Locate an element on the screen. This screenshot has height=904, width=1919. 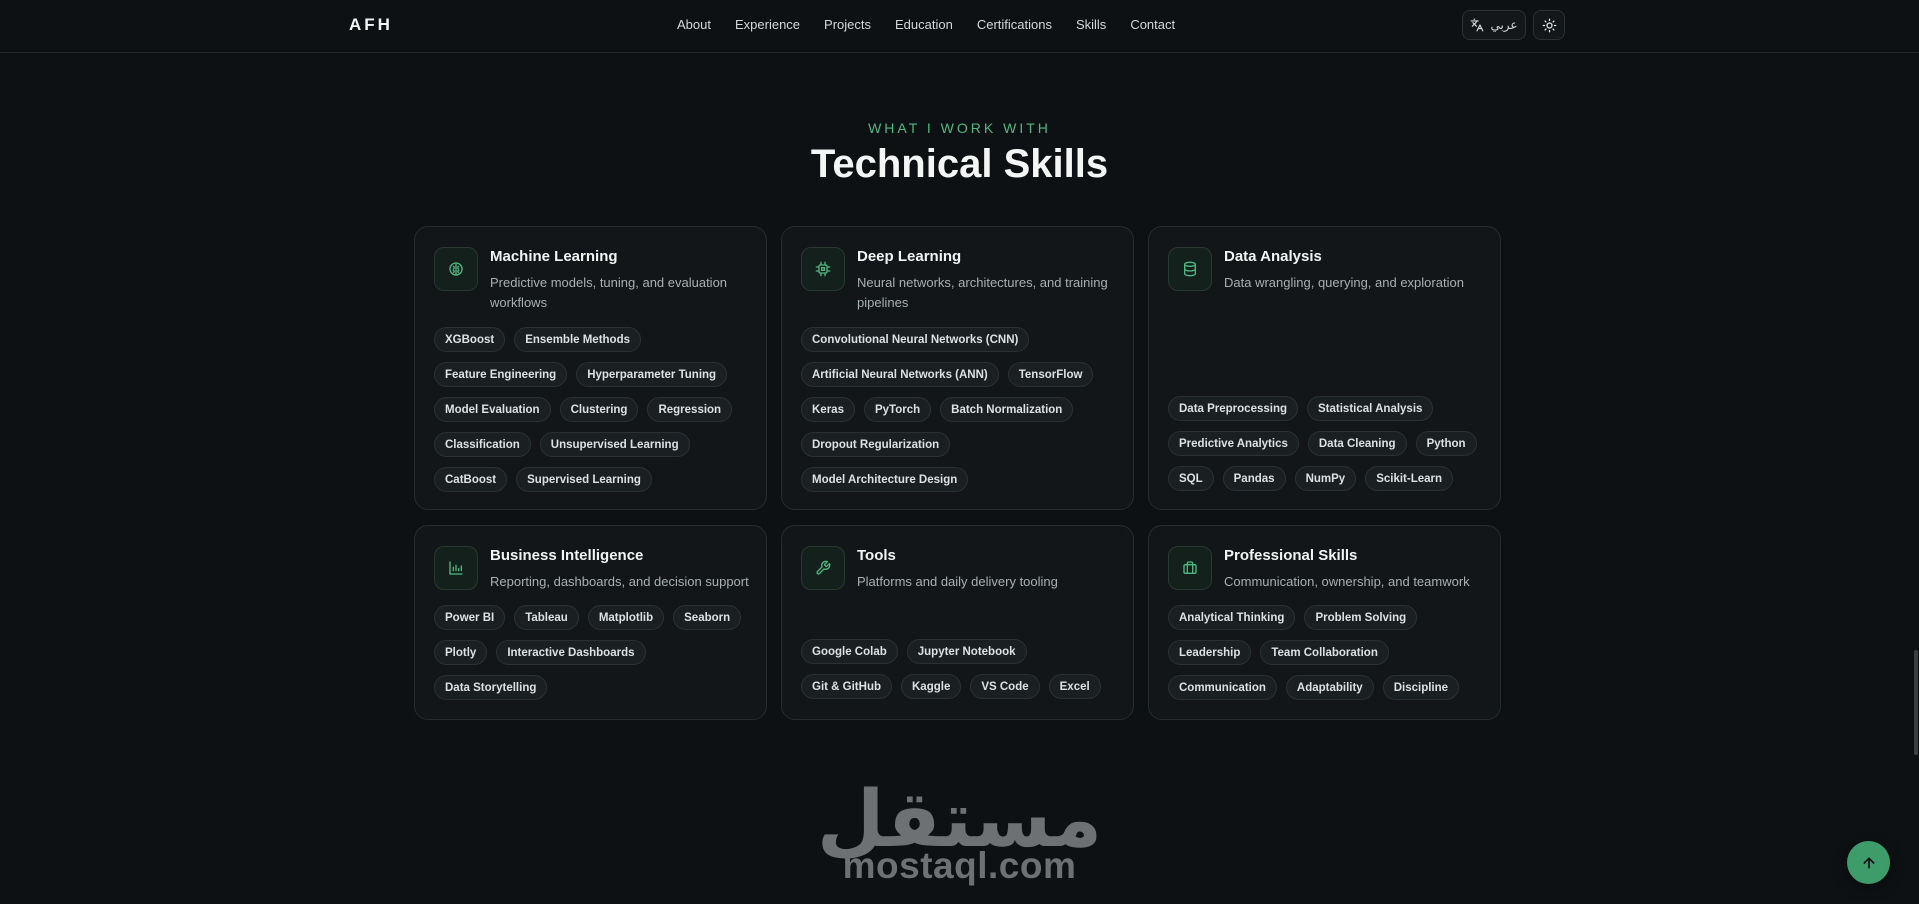
skill-tag: Matplotlib is located at coordinates (626, 617).